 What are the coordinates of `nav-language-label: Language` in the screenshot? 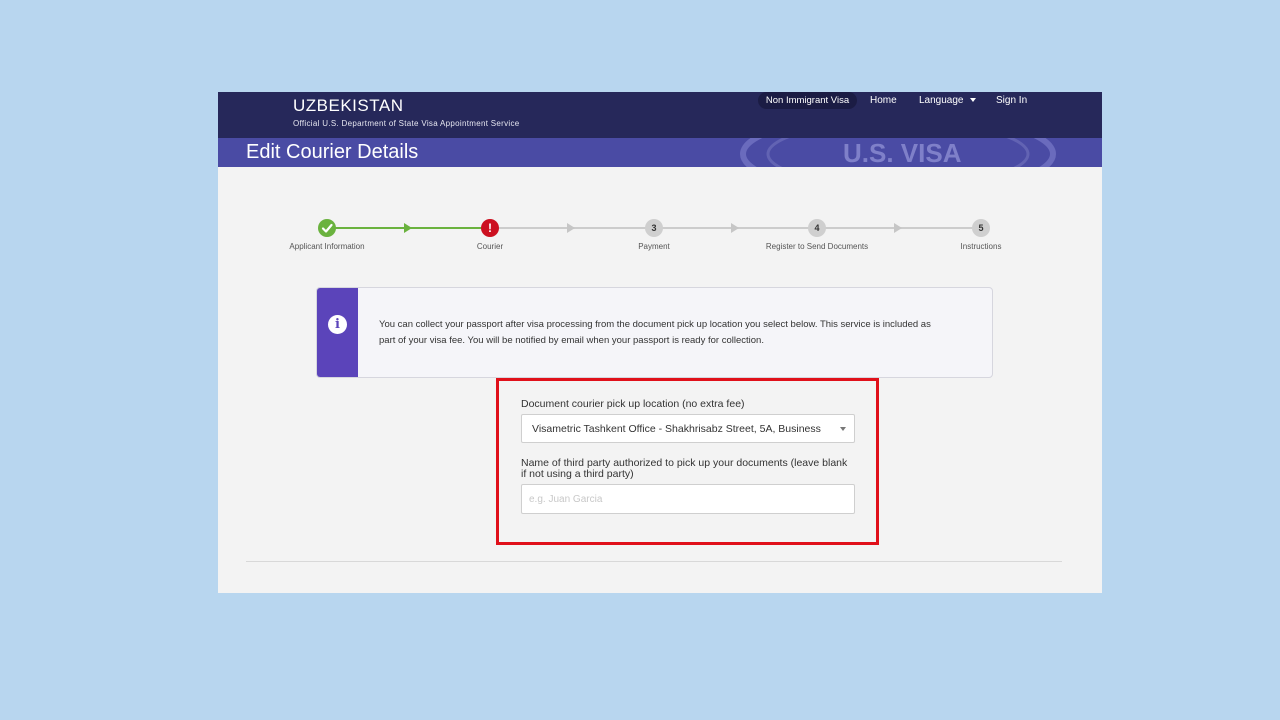 It's located at (941, 100).